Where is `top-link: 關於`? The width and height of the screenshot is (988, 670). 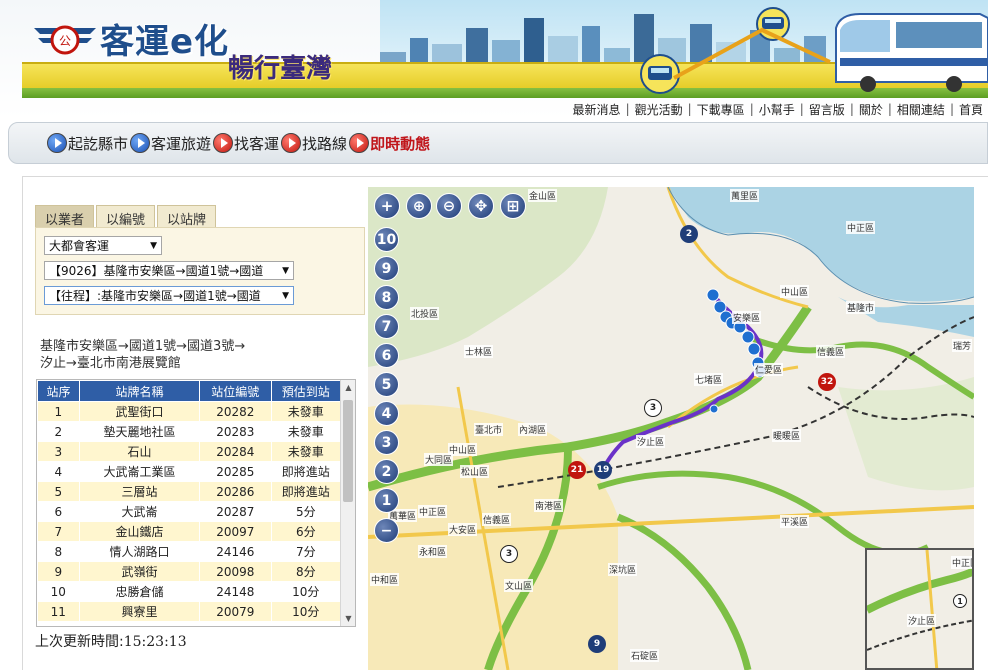 top-link: 關於 is located at coordinates (871, 109).